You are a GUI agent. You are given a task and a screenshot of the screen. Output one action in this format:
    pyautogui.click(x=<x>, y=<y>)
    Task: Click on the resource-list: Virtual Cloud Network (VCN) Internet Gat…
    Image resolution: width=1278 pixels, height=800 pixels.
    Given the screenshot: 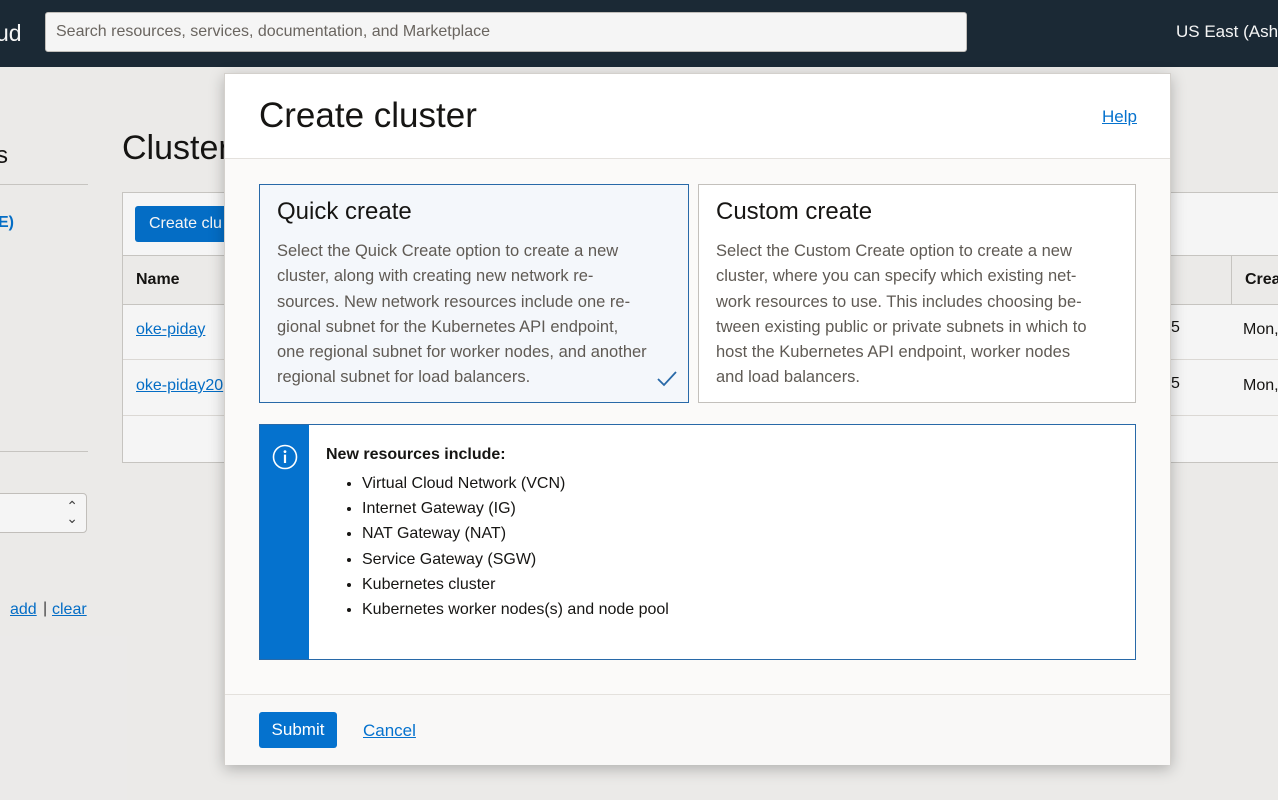 What is the action you would take?
    pyautogui.click(x=506, y=546)
    